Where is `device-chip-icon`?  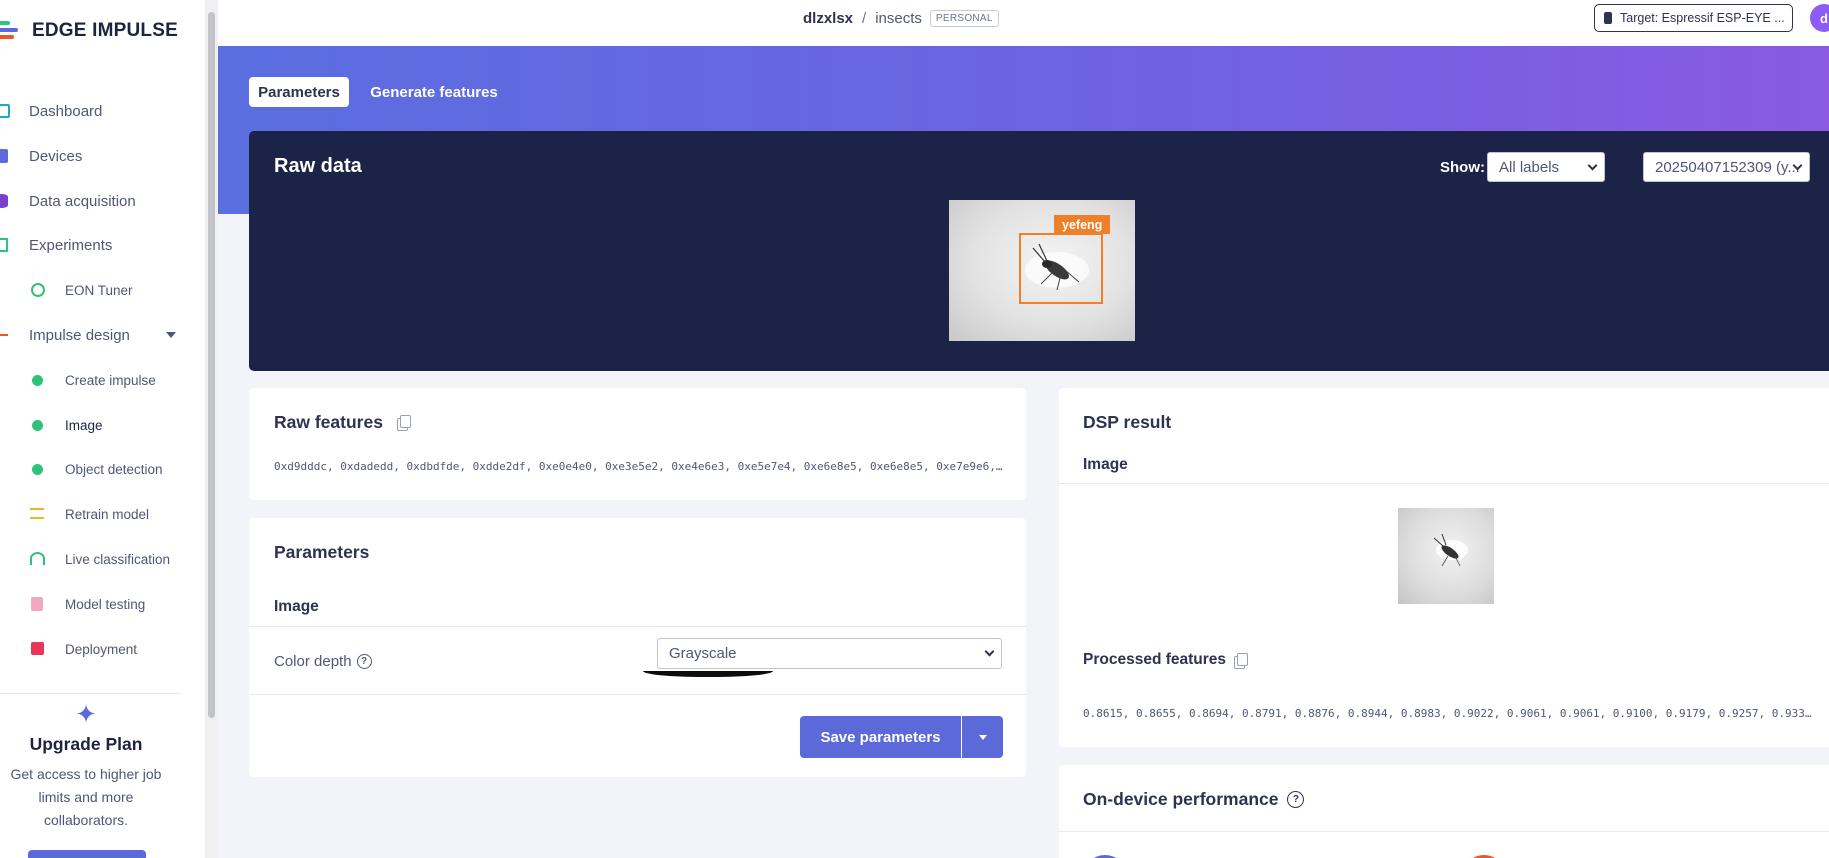
device-chip-icon is located at coordinates (1608, 18).